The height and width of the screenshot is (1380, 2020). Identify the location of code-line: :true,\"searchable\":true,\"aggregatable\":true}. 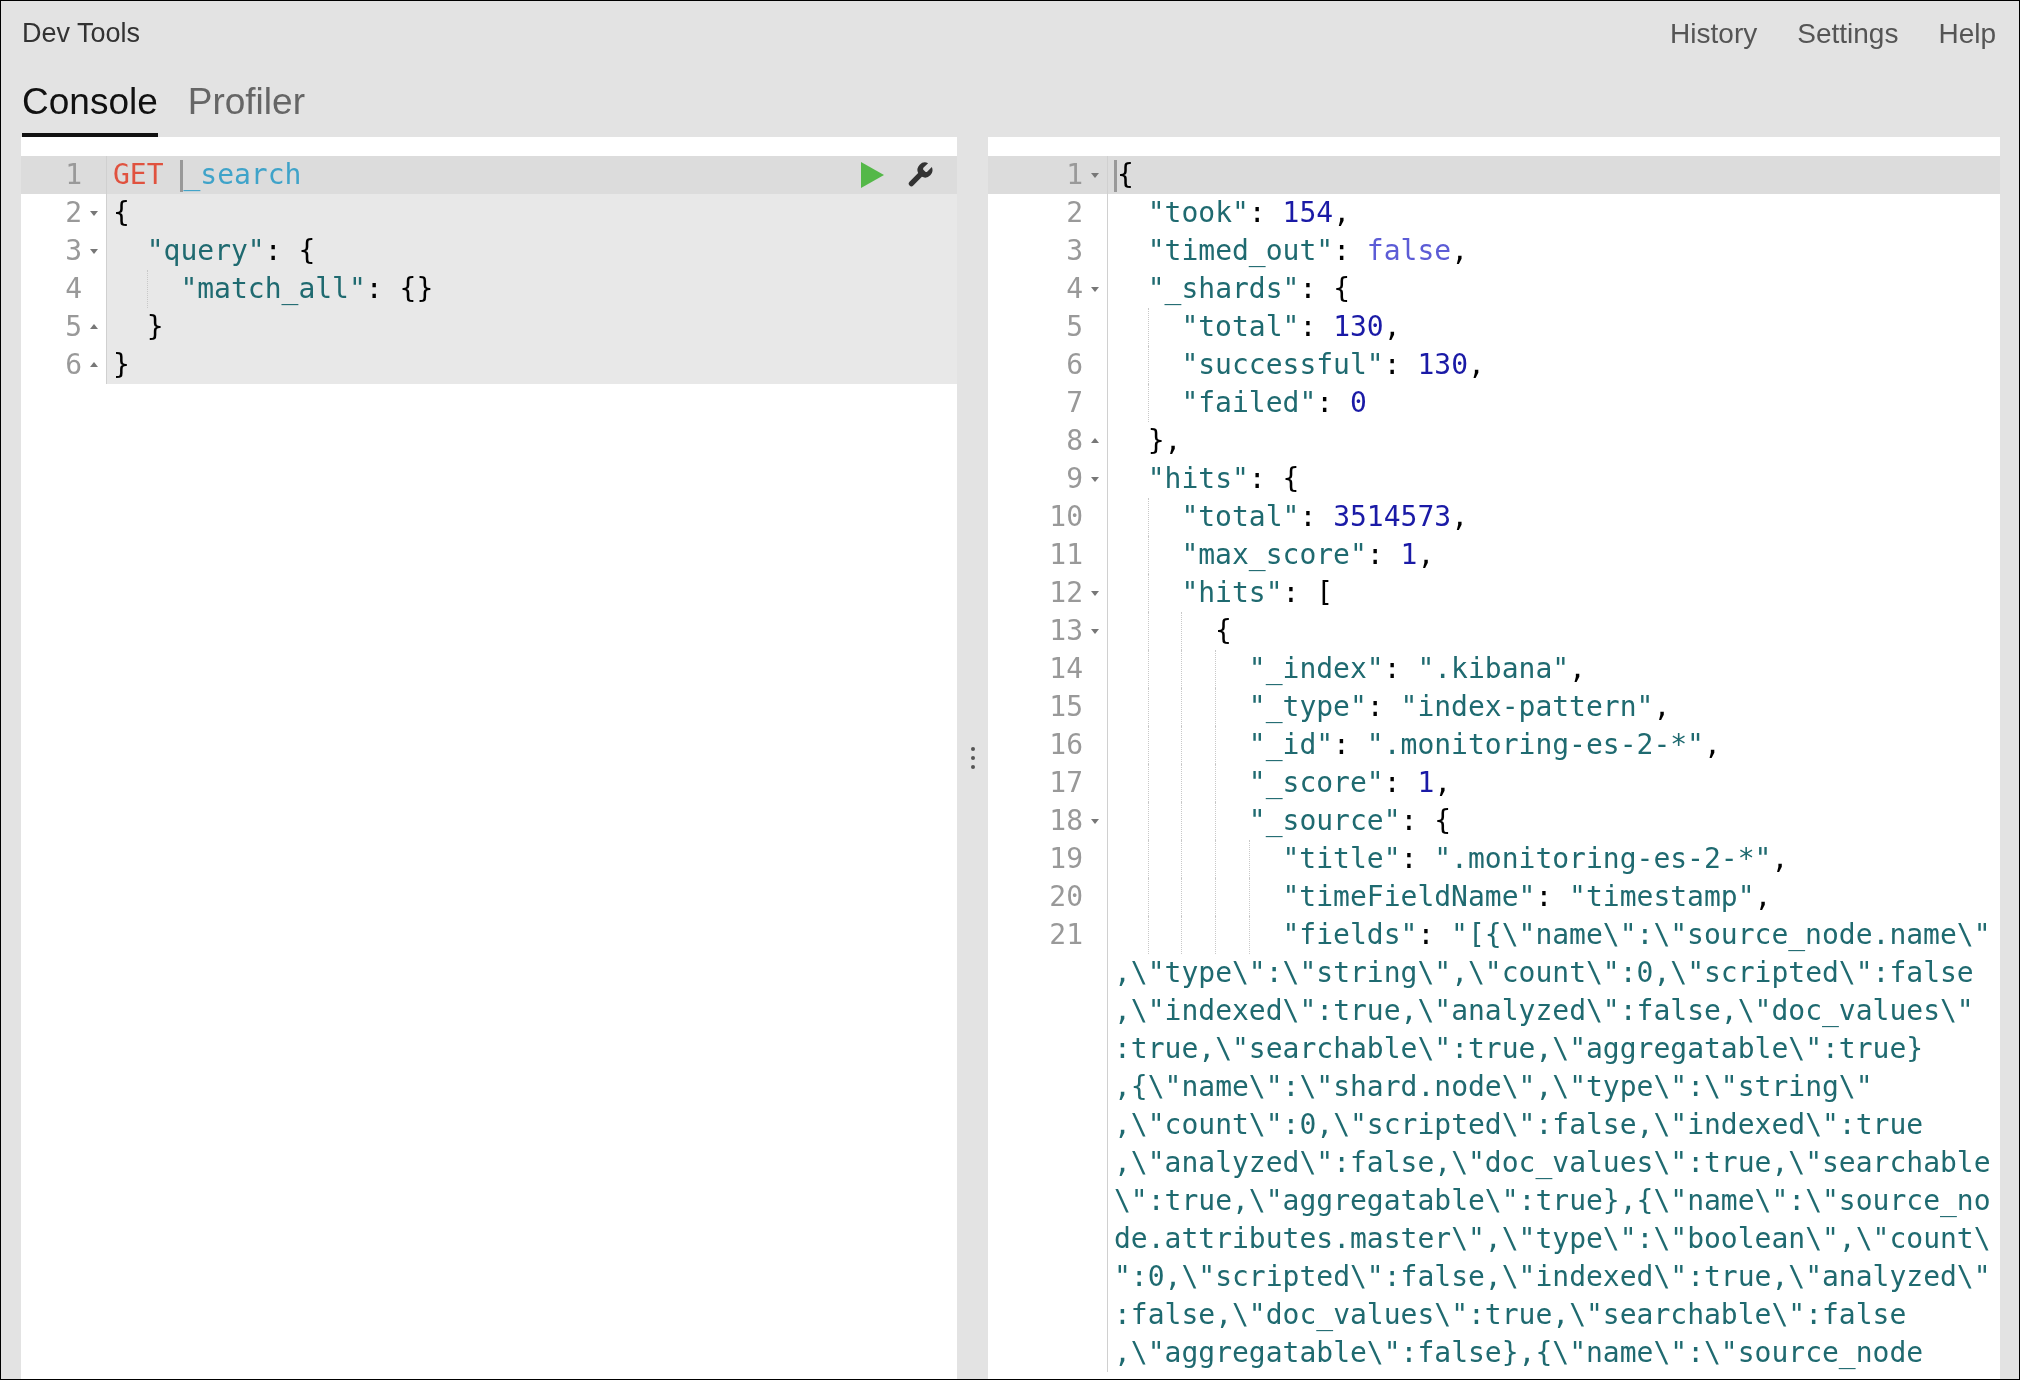
(1519, 1049).